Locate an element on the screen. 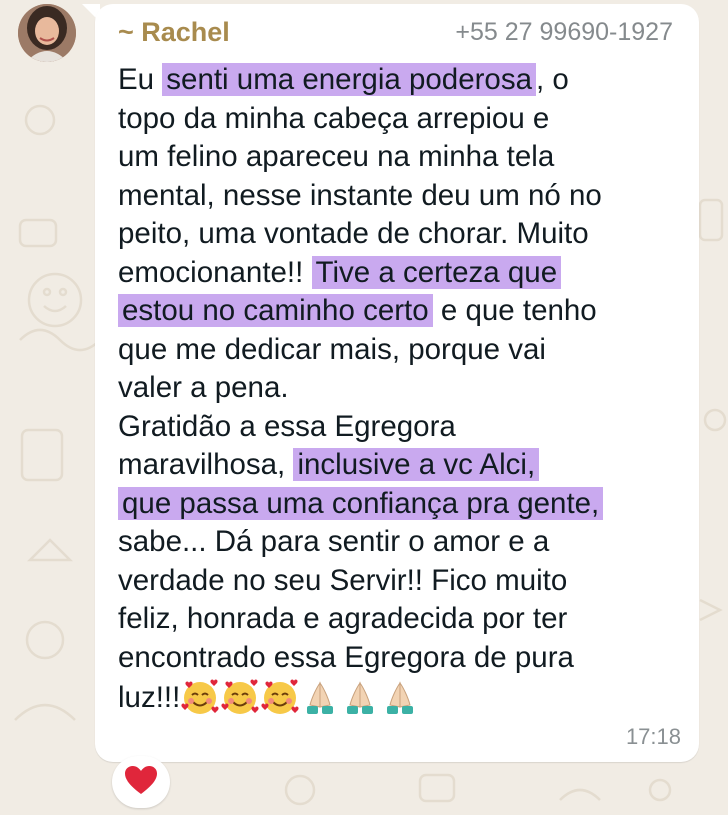  message-line: mental, nesse instante deu um nó no is located at coordinates (403, 196).